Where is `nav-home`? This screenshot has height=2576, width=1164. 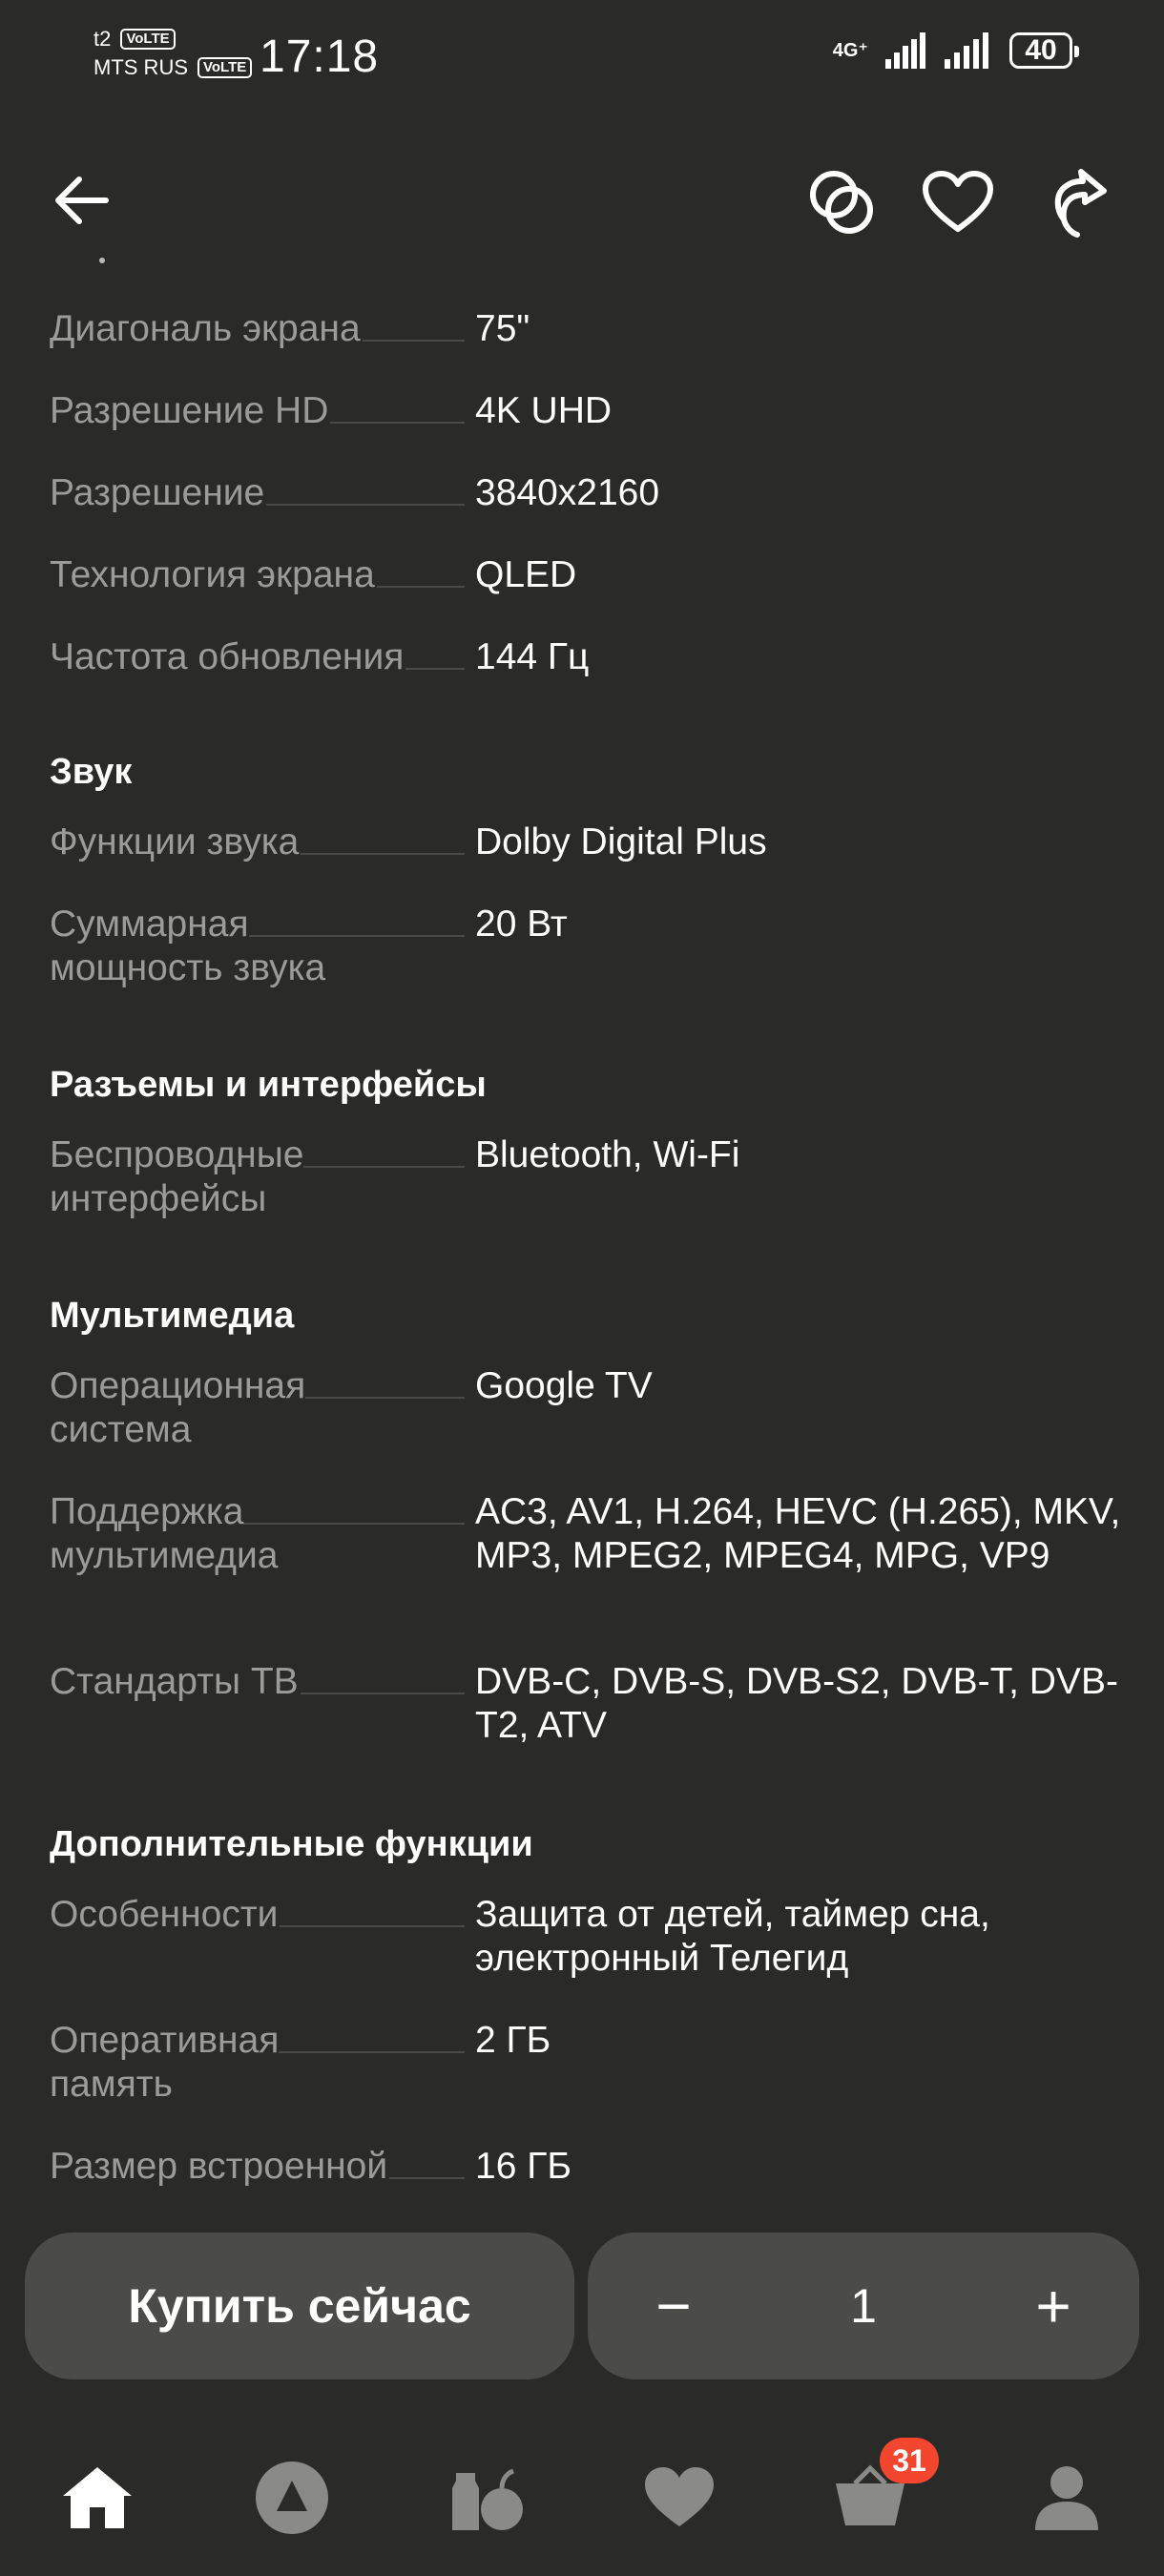 nav-home is located at coordinates (98, 2497).